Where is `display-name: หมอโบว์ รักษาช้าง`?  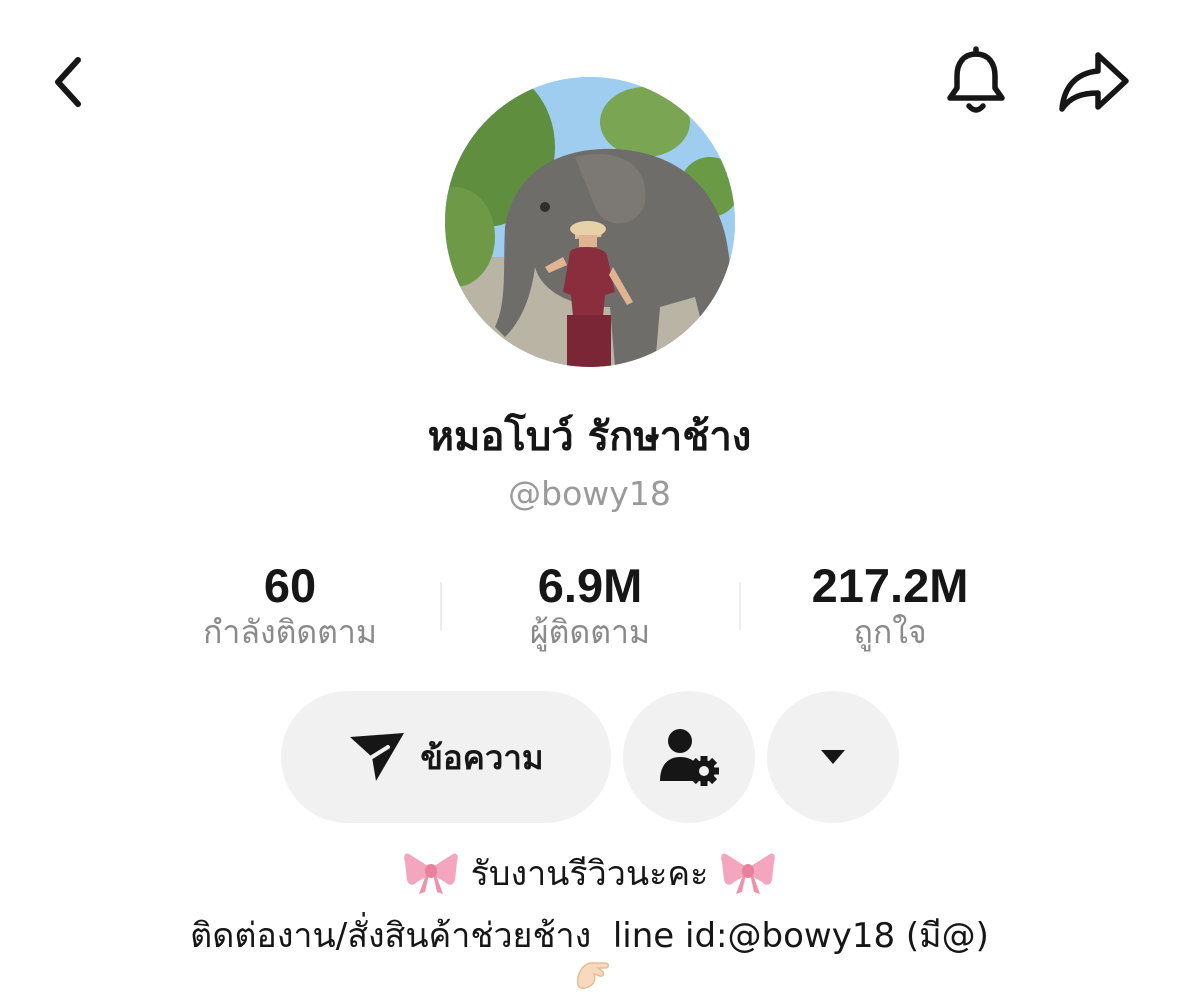 display-name: หมอโบว์ รักษาช้าง is located at coordinates (589, 437).